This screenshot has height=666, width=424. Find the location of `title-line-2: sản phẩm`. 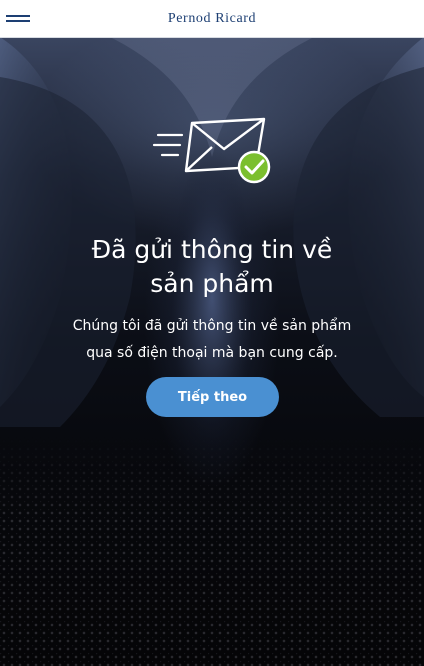

title-line-2: sản phẩm is located at coordinates (212, 283).